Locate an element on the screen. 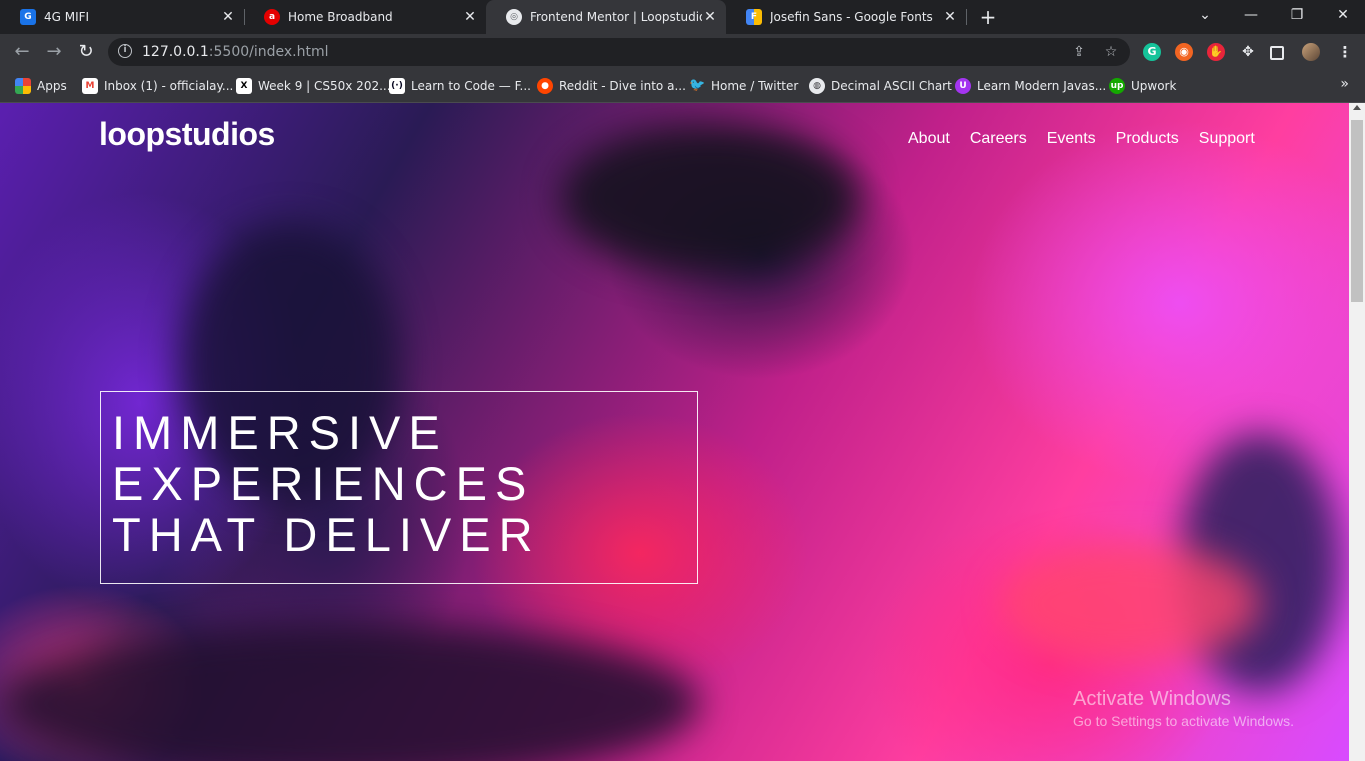  hero-line: EXPERIENCES is located at coordinates (323, 483).